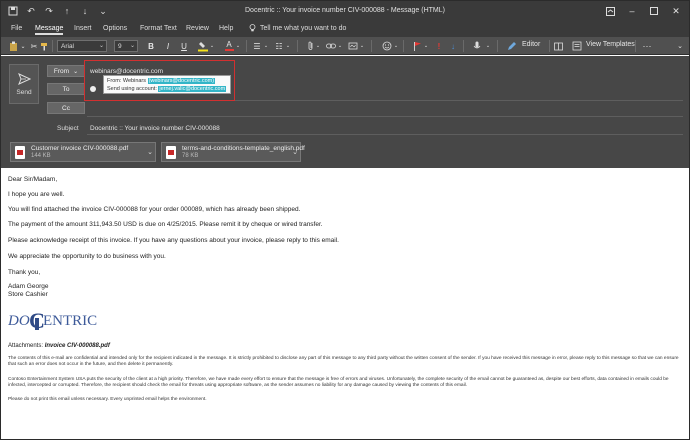 Image resolution: width=690 pixels, height=440 pixels. Describe the element at coordinates (632, 11) in the screenshot. I see `minimize-icon: –` at that location.